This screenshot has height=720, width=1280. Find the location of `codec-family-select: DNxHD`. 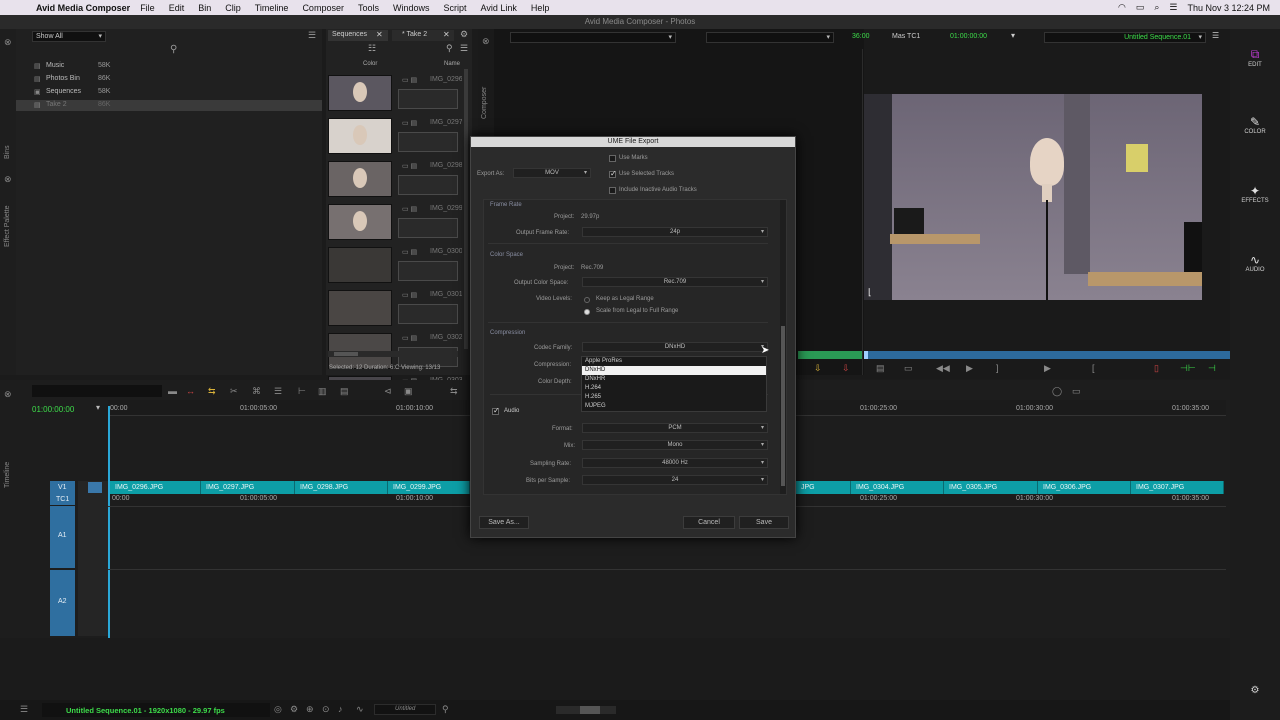

codec-family-select: DNxHD is located at coordinates (675, 347).